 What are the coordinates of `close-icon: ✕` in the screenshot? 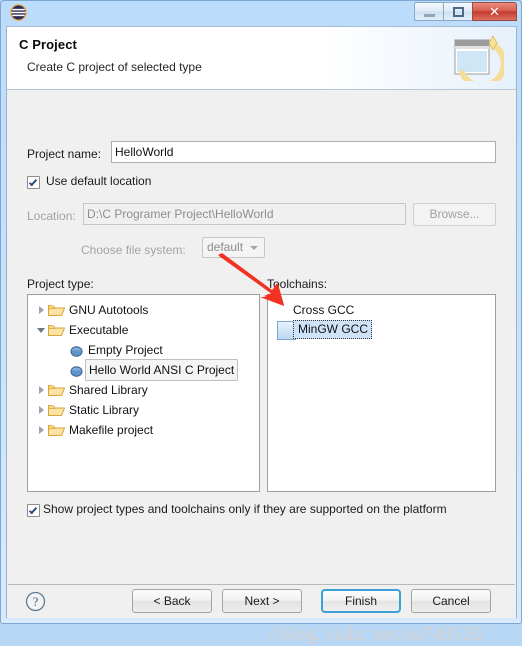 It's located at (494, 11).